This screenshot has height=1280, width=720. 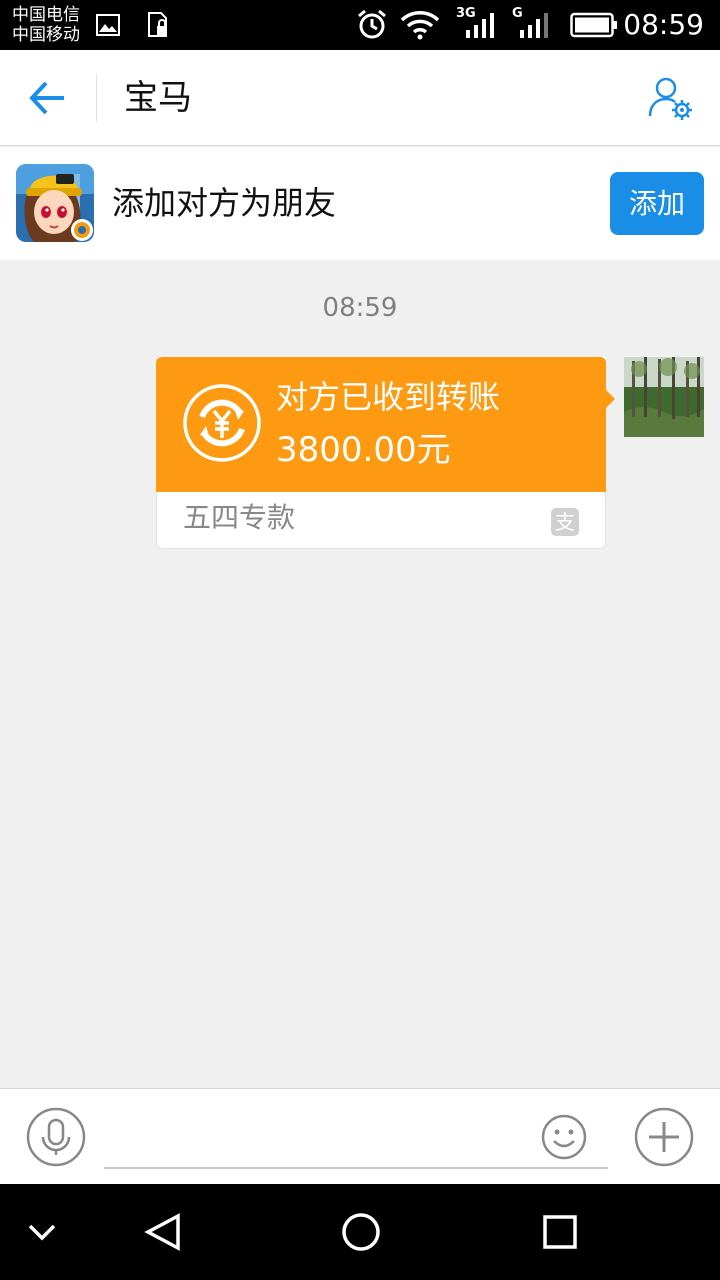 What do you see at coordinates (56, 1137) in the screenshot?
I see `microphone-icon` at bounding box center [56, 1137].